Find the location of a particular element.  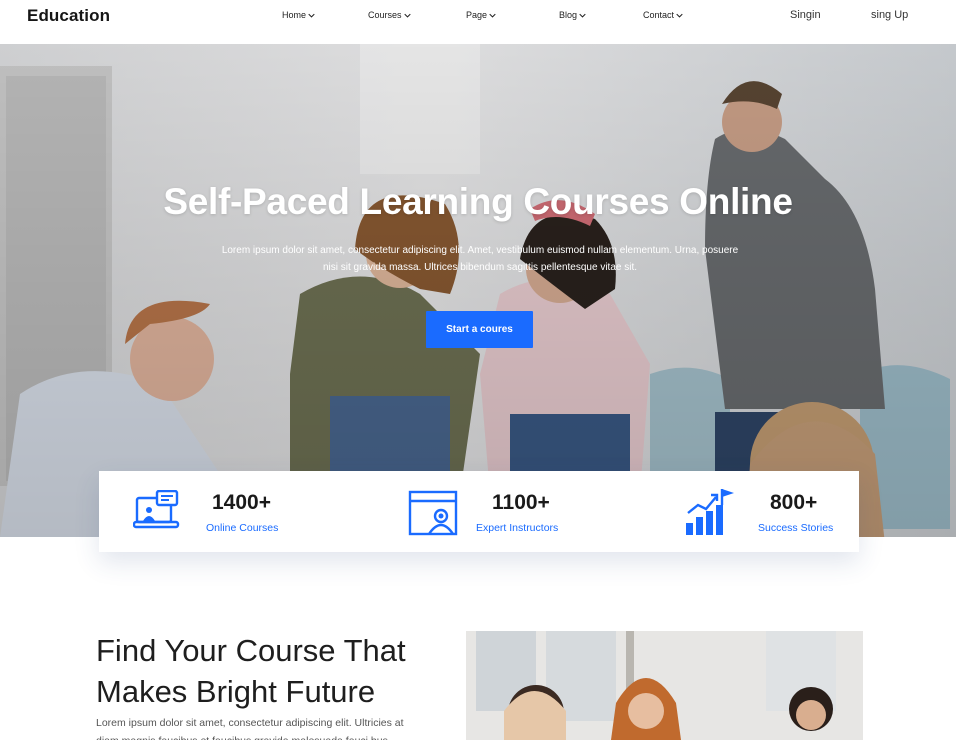

signin-link: Singin is located at coordinates (805, 15).